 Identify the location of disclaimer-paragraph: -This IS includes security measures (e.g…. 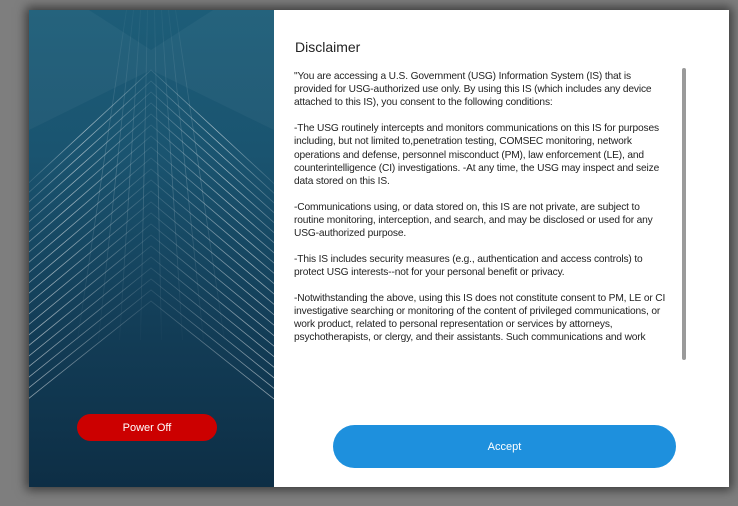
(468, 265).